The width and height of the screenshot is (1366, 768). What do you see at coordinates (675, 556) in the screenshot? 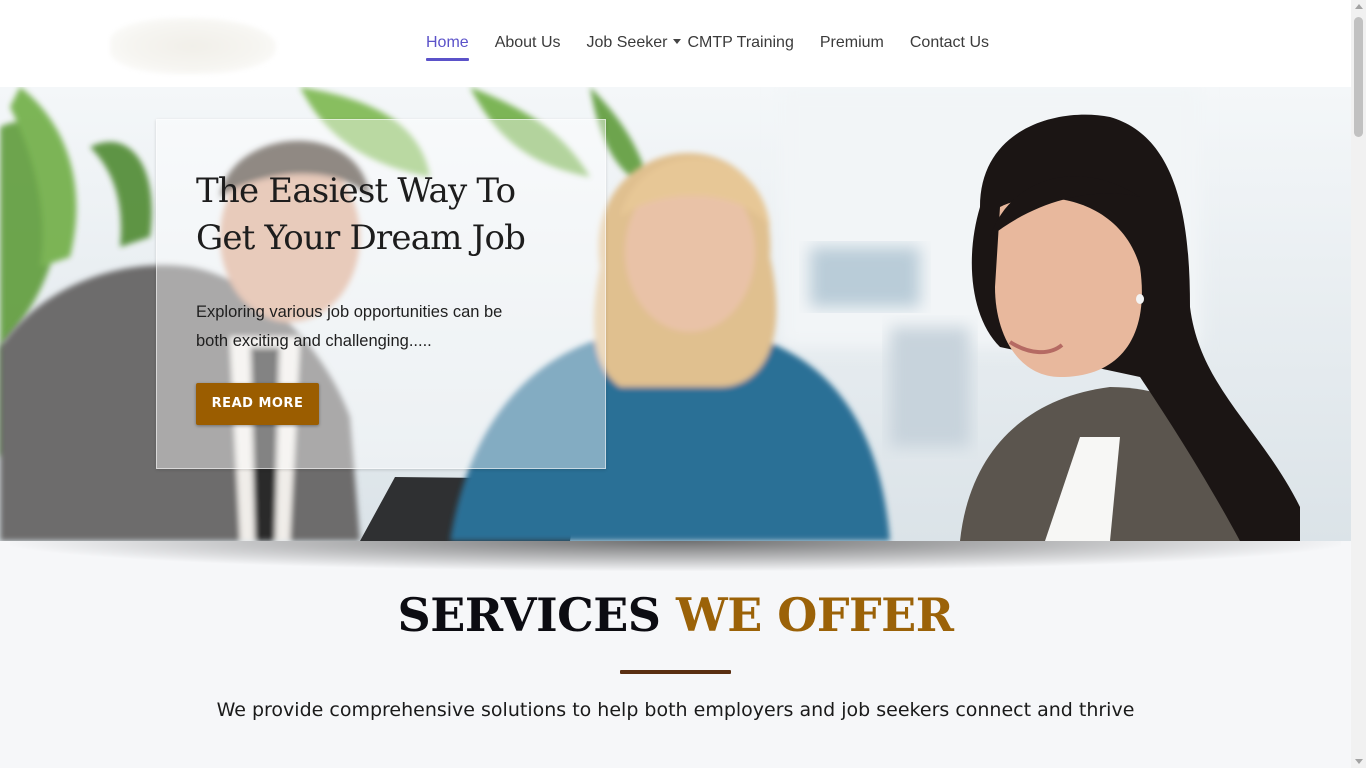
I see `hero-shadow` at bounding box center [675, 556].